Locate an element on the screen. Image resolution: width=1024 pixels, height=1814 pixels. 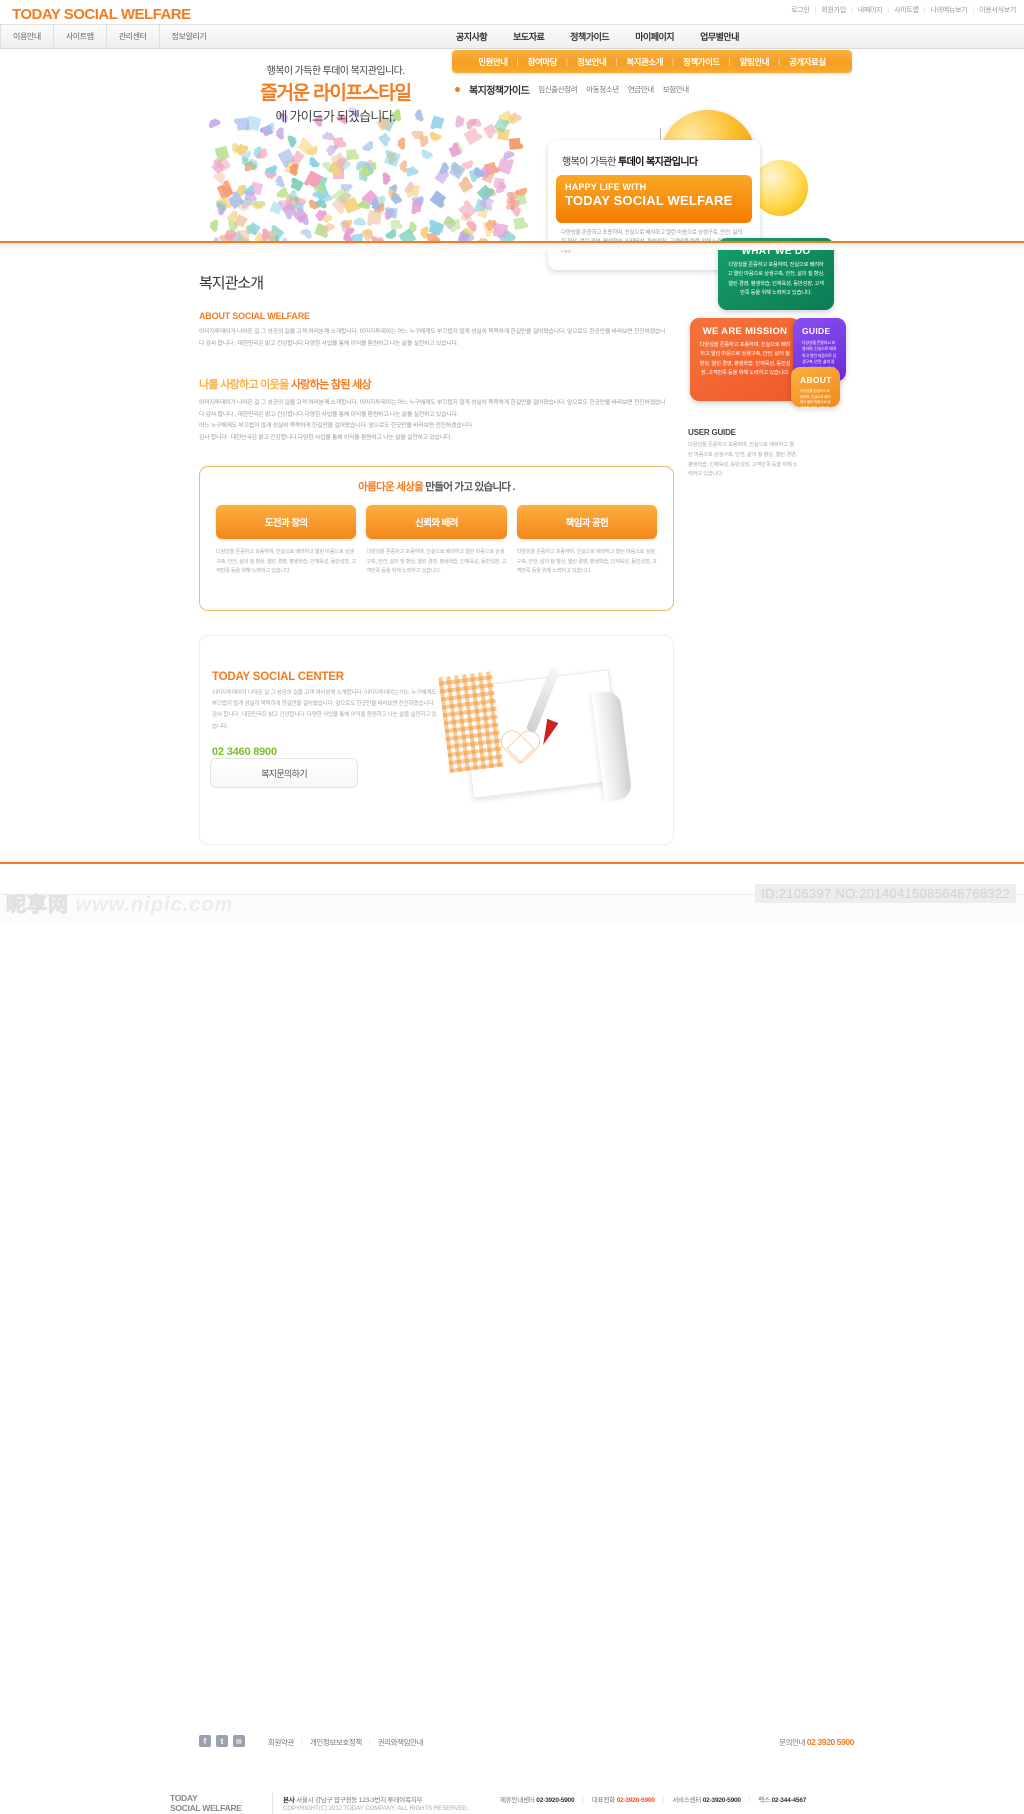
secondary-nav-item-2: 관리센터 is located at coordinates (133, 36).